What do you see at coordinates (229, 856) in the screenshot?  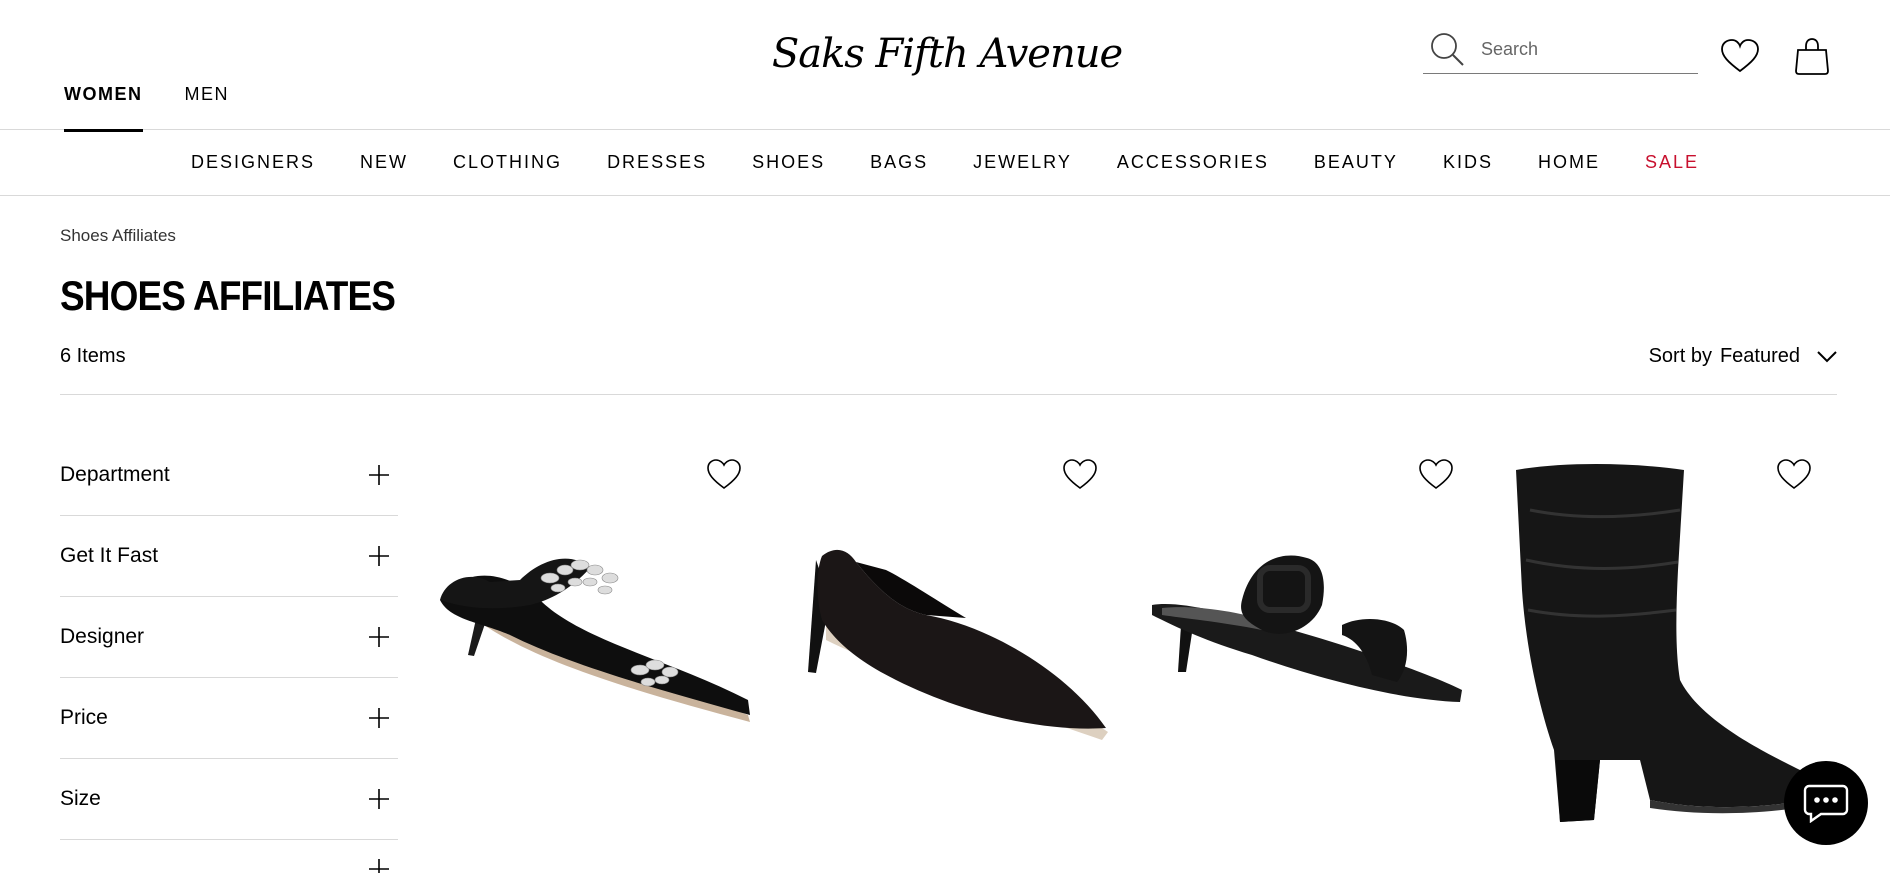 I see `filter-more` at bounding box center [229, 856].